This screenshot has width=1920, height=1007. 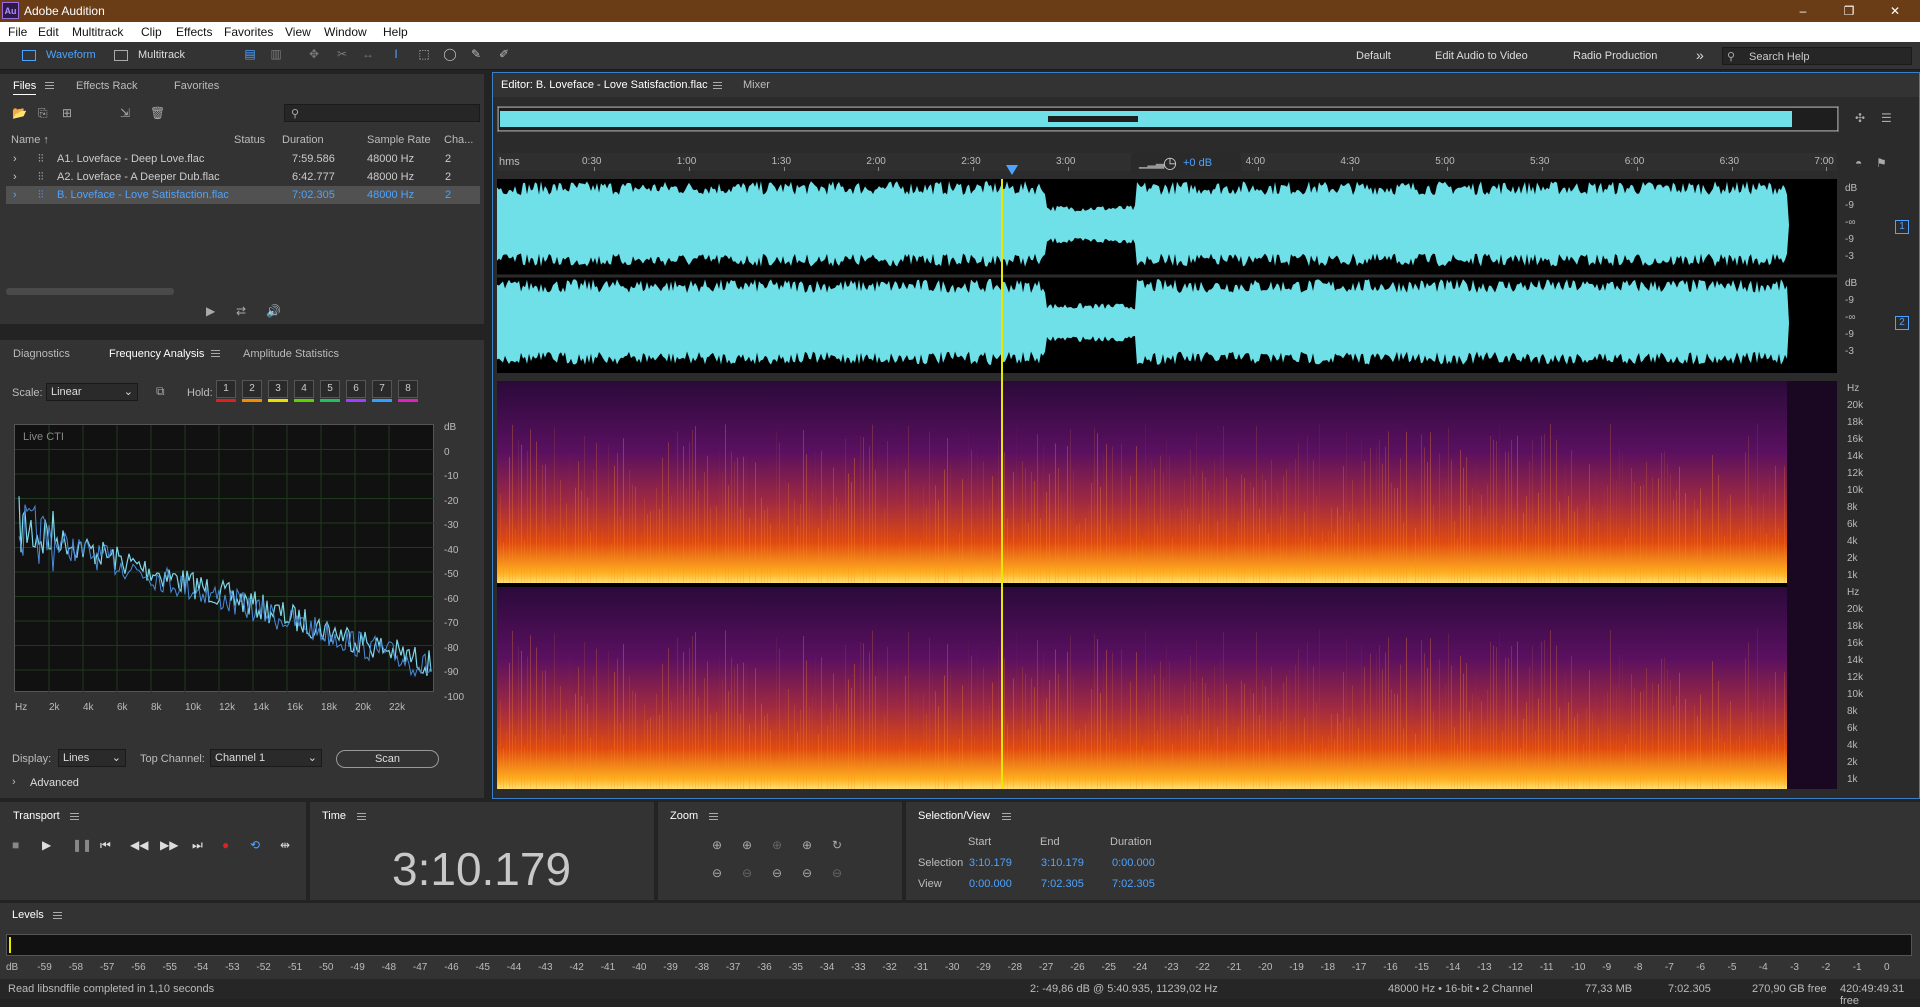 What do you see at coordinates (298, 32) in the screenshot?
I see `menu-view: View` at bounding box center [298, 32].